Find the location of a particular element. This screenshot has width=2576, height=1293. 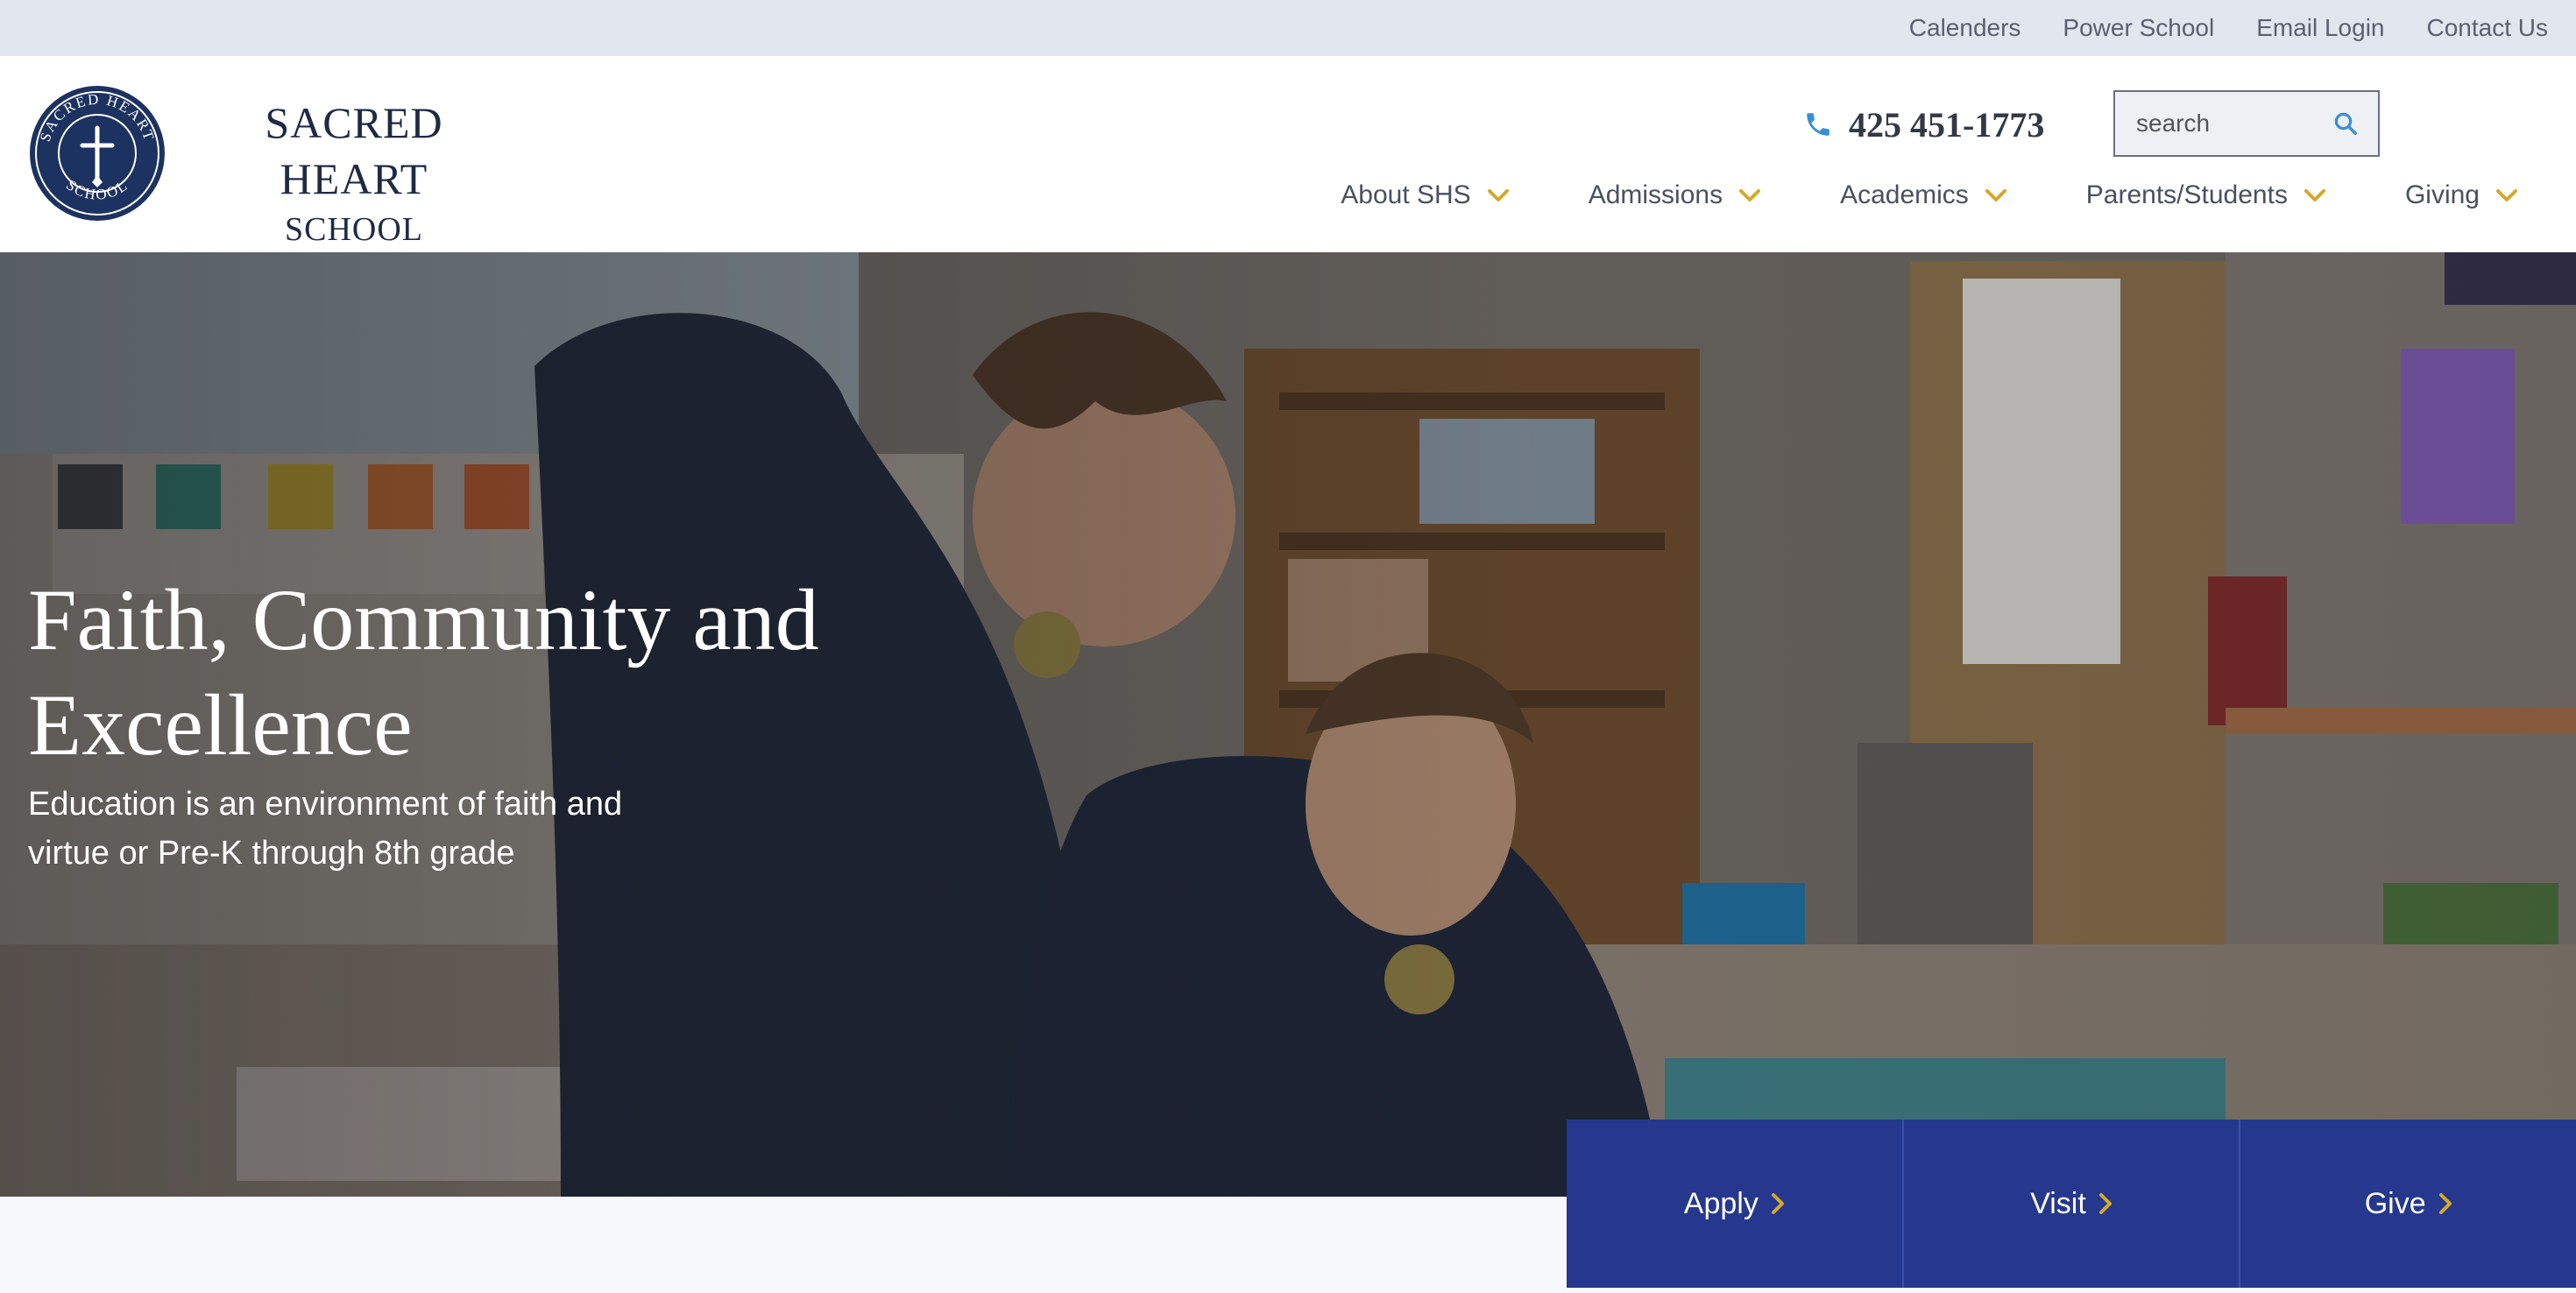

nav-item-label: Parents/Students is located at coordinates (2186, 194).